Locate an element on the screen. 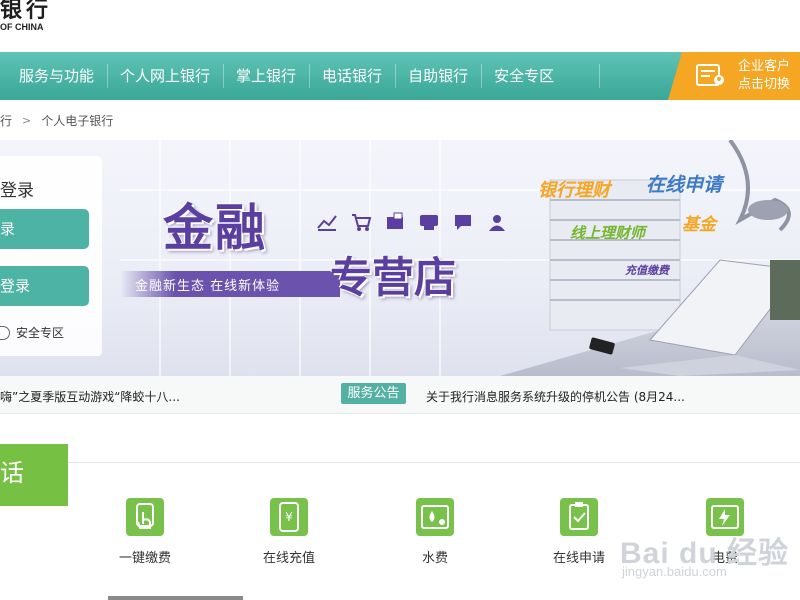 This screenshot has width=800, height=600. banner-word-wealth: 银行理财 is located at coordinates (574, 190).